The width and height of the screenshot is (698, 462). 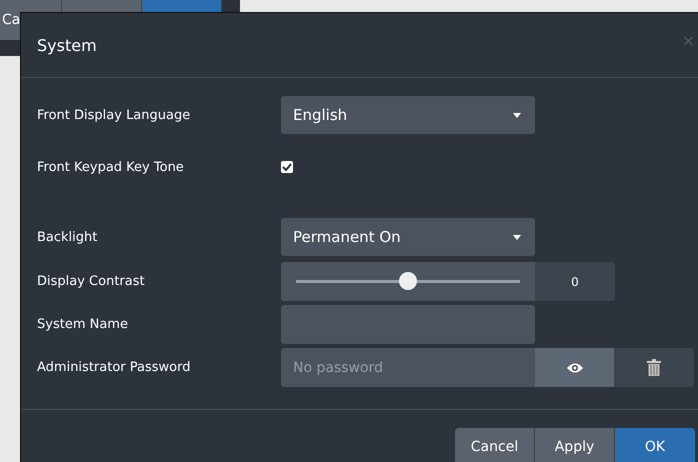 I want to click on field-label: Front Display Language, so click(x=114, y=115).